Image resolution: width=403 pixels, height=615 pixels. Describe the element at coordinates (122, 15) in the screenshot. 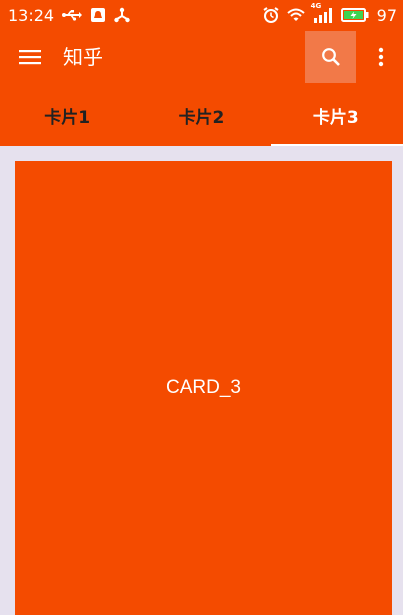

I see `share-icon` at that location.